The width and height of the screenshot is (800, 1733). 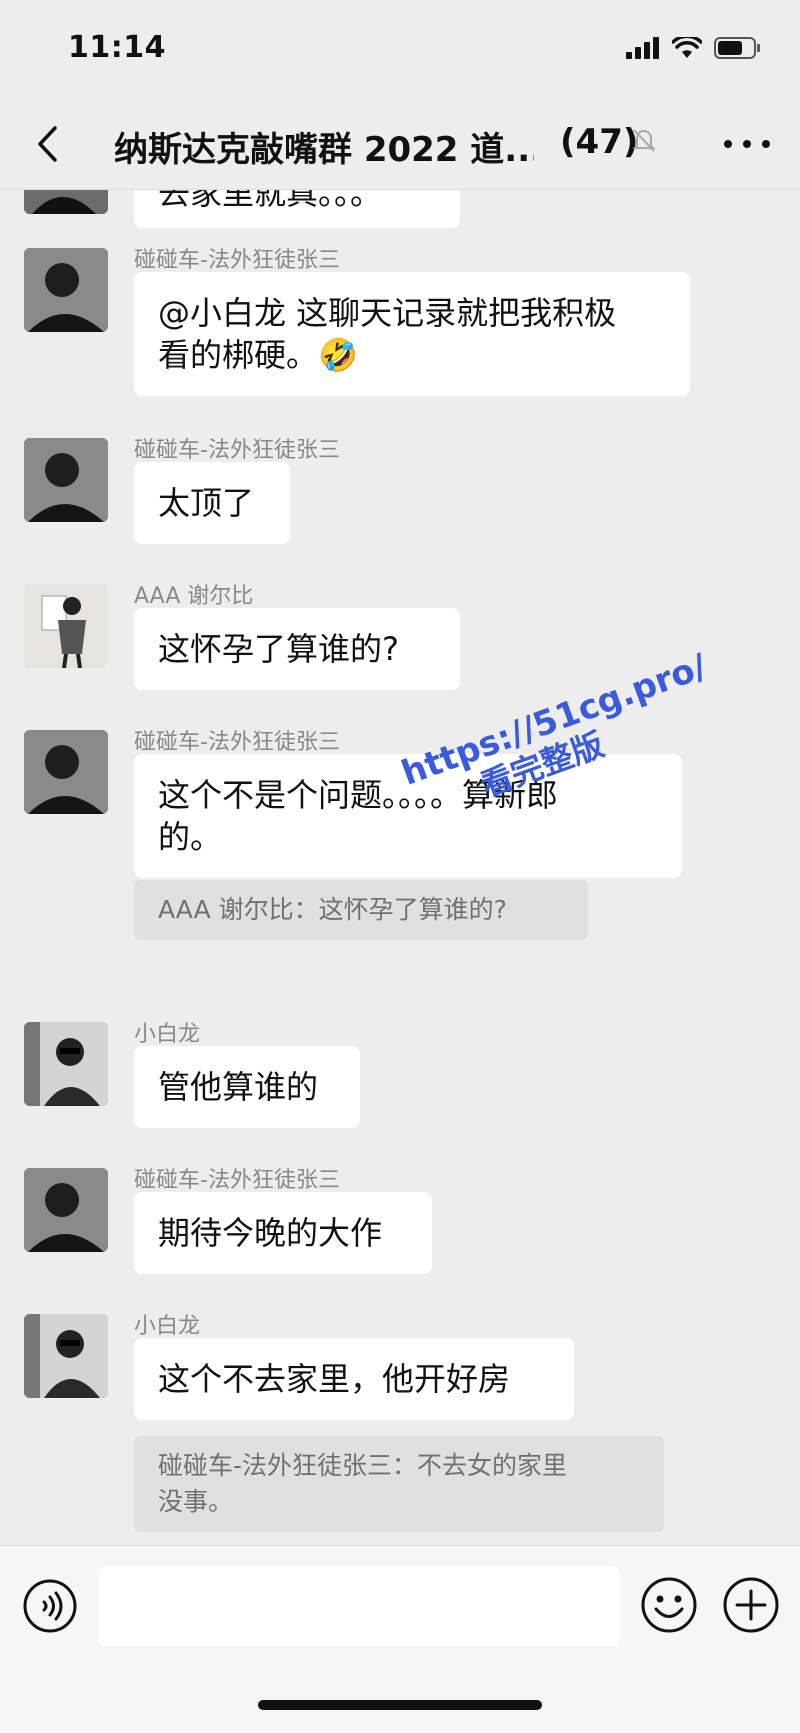 I want to click on voice-icon, so click(x=50, y=1606).